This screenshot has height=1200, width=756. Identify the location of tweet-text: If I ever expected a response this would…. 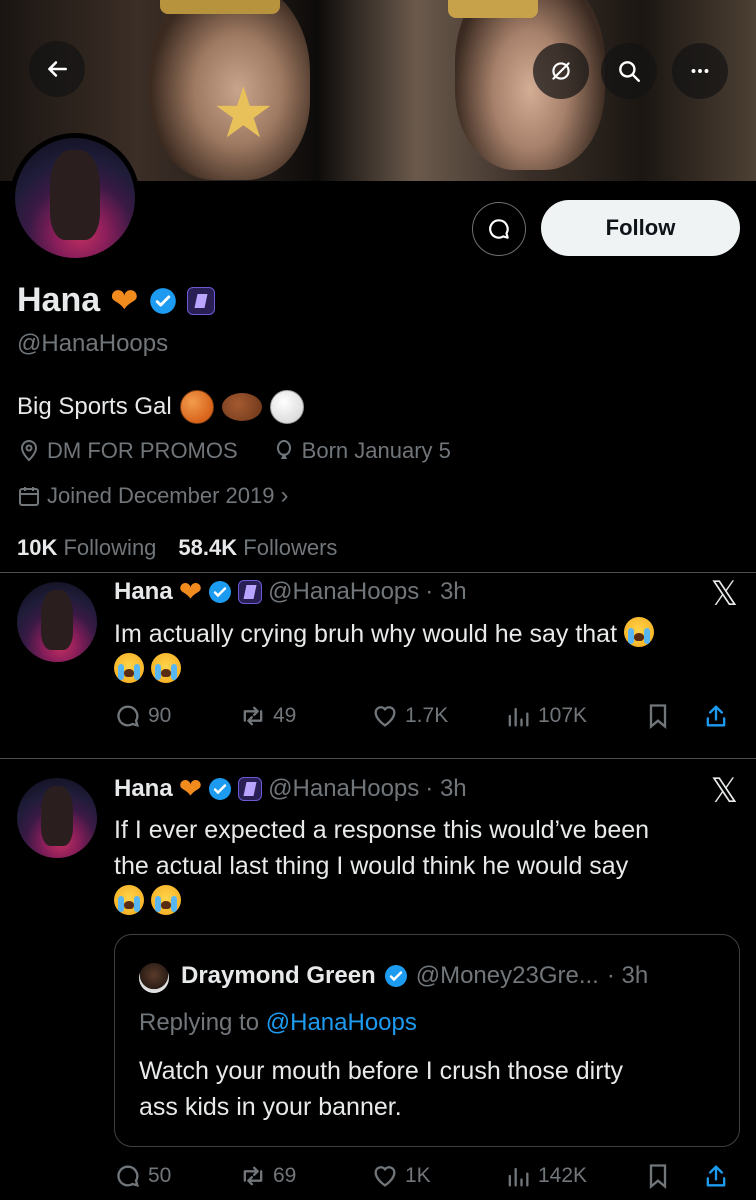
(424, 866).